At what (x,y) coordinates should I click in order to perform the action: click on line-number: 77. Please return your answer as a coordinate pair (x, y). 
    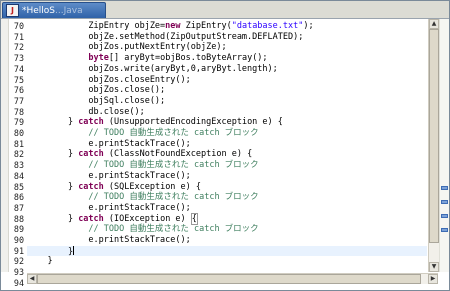
    Looking at the image, I should click on (18, 100).